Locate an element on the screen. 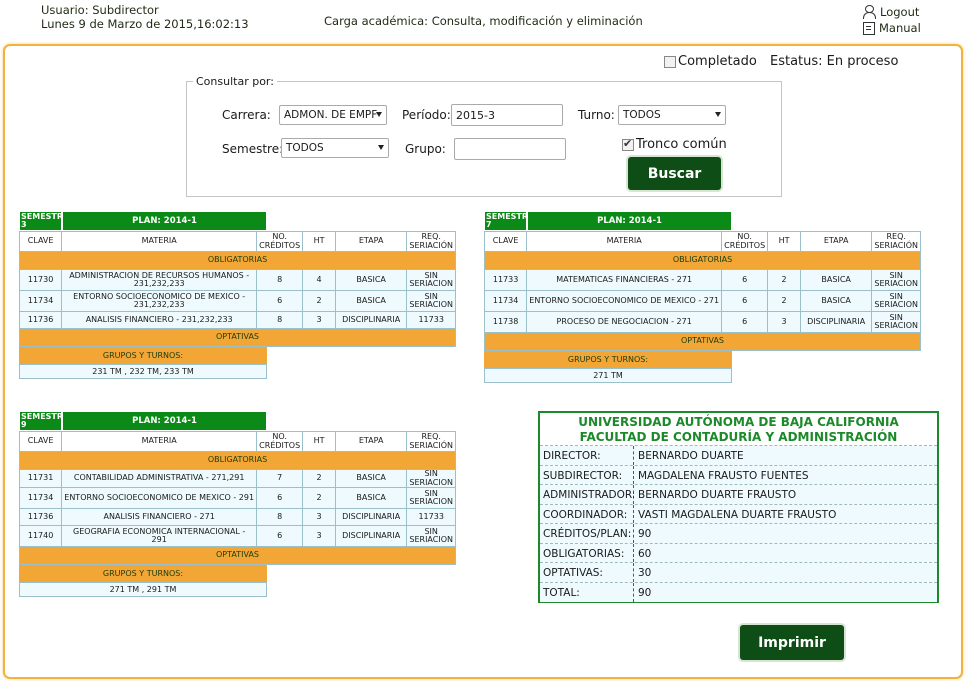 This screenshot has height=681, width=968. info-row: OPTATIVAS: 30 is located at coordinates (738, 573).